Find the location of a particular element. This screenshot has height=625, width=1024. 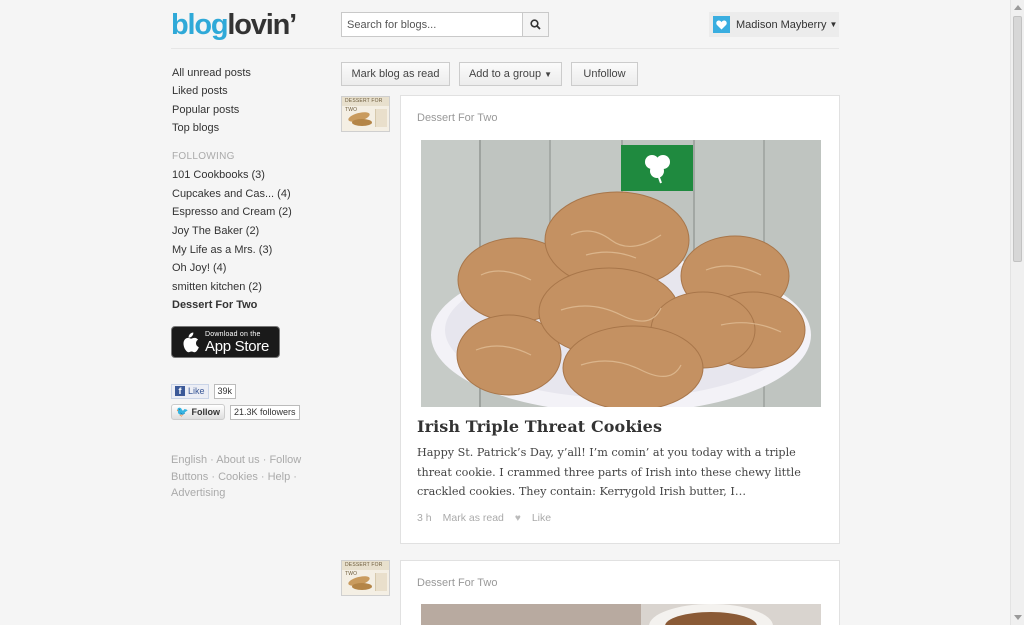

user-menu: Madison Mayberry ▼ is located at coordinates (774, 24).